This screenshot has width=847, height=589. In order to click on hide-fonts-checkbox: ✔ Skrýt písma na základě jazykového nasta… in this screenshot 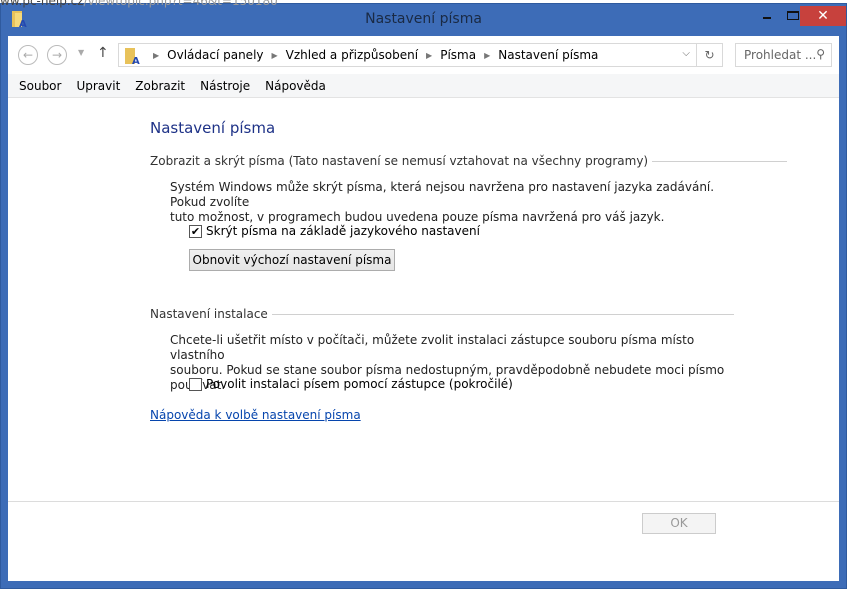, I will do `click(334, 231)`.